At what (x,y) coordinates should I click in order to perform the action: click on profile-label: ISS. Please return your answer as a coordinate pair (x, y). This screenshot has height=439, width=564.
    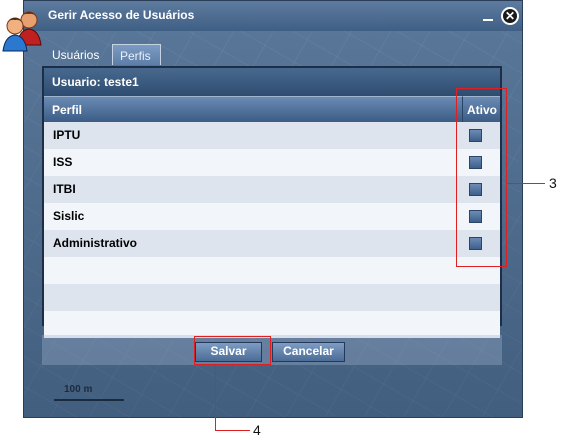
    Looking at the image, I should click on (63, 162).